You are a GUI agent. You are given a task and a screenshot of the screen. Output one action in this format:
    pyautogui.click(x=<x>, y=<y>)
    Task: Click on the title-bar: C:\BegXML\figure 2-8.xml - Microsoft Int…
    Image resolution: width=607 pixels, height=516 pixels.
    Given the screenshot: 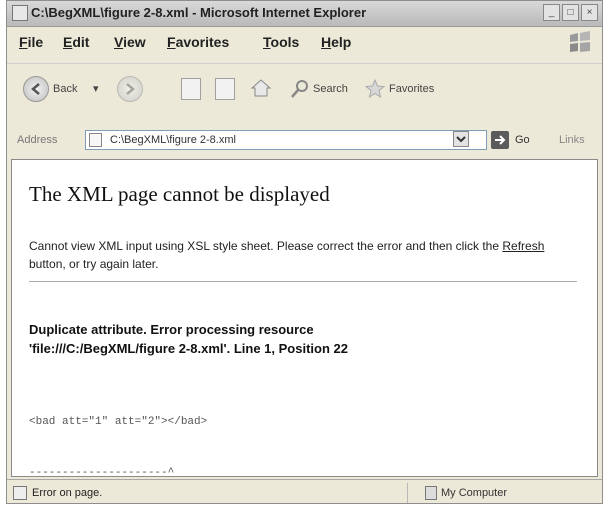 What is the action you would take?
    pyautogui.click(x=304, y=14)
    